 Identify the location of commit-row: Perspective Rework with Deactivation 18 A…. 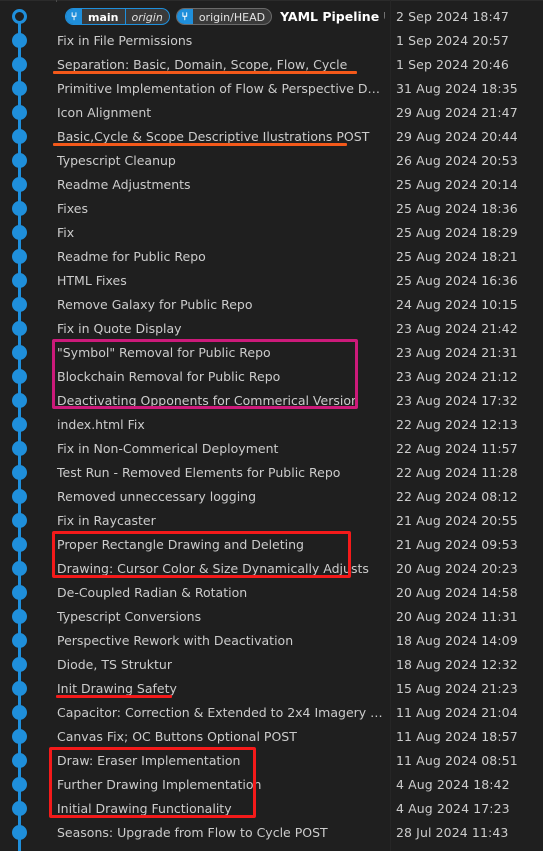
(291, 640).